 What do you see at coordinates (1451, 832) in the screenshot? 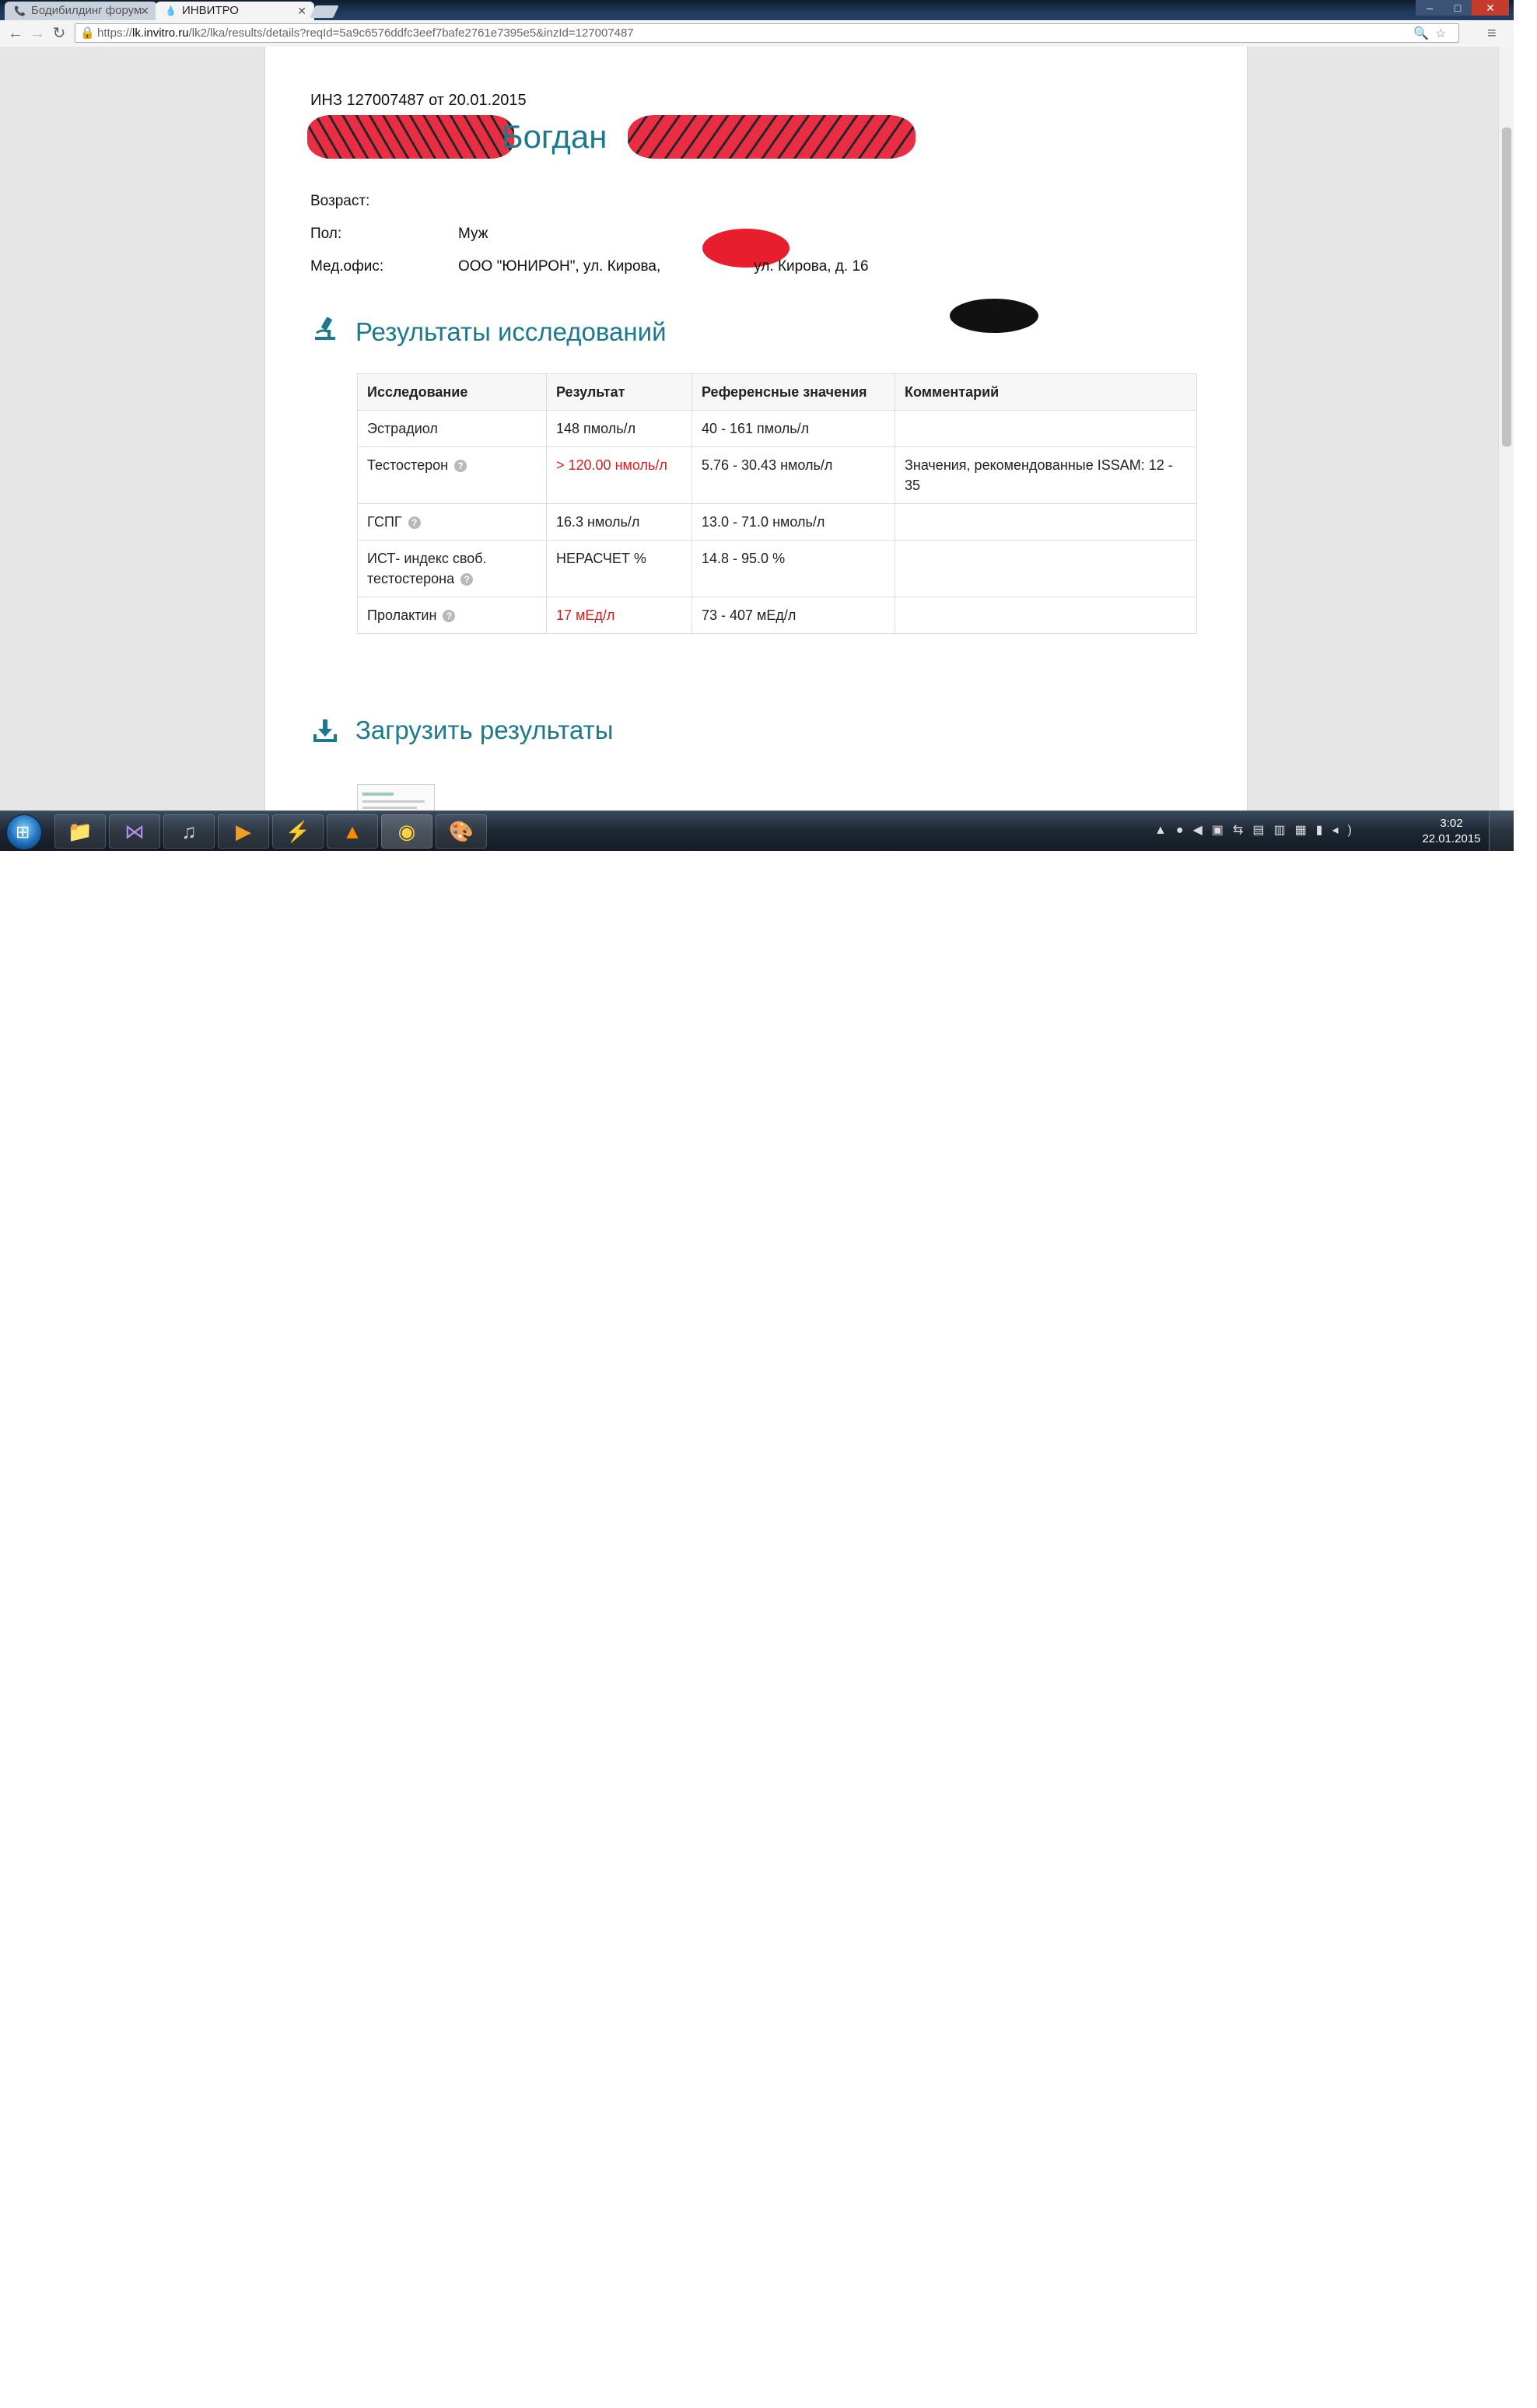
I see `system-clock: 3:02 22.01.2015` at bounding box center [1451, 832].